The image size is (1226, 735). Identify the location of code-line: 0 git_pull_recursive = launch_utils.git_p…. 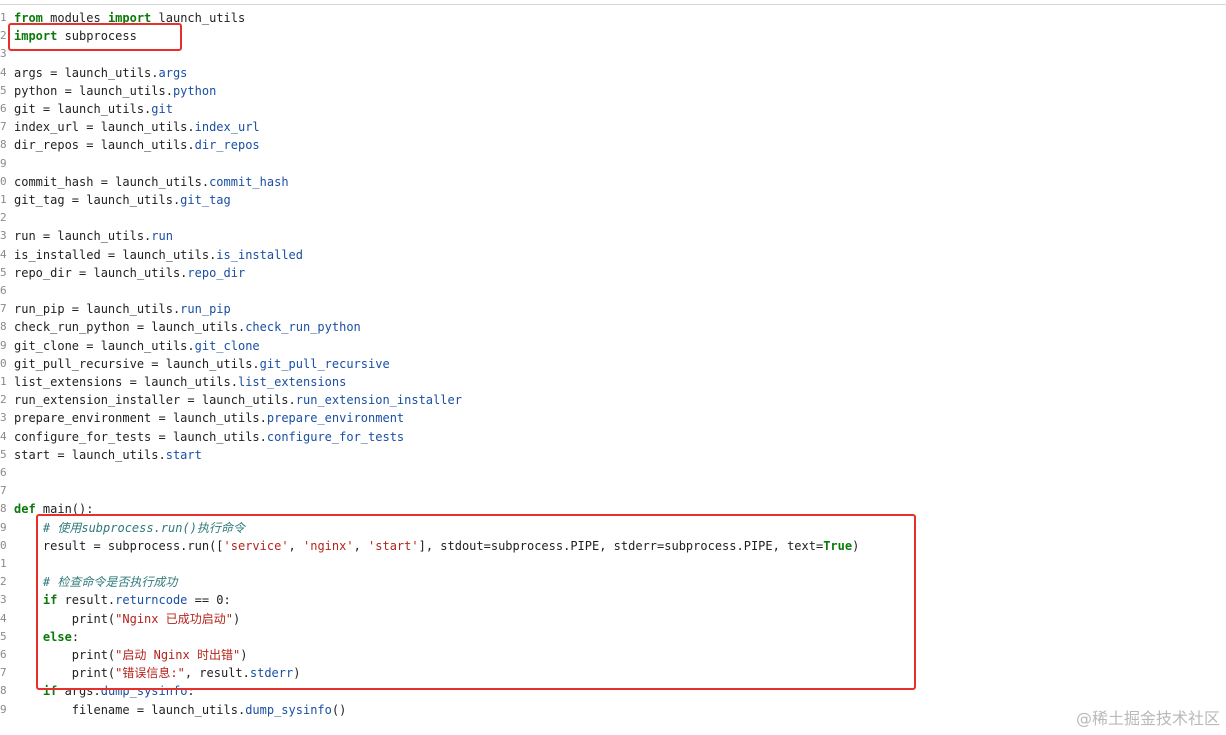
(613, 364).